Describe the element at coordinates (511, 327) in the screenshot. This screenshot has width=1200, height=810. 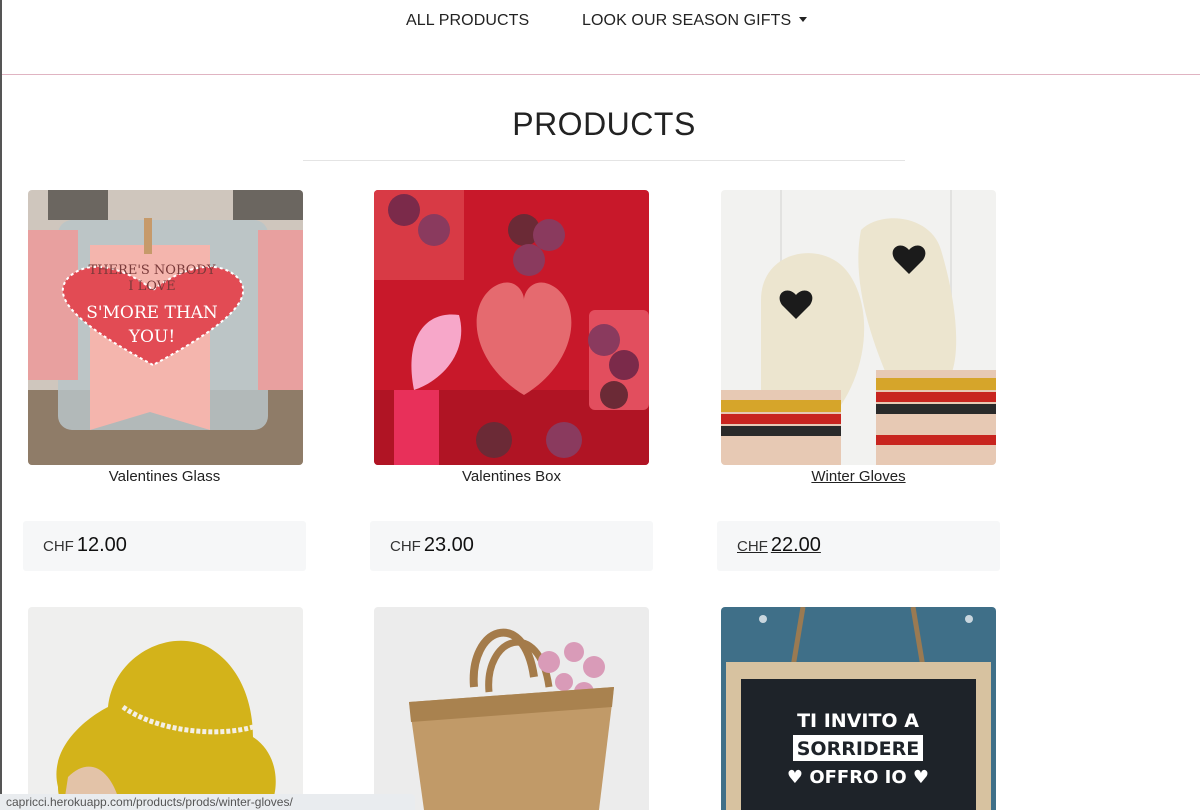
I see `product-image-valentines-box` at that location.